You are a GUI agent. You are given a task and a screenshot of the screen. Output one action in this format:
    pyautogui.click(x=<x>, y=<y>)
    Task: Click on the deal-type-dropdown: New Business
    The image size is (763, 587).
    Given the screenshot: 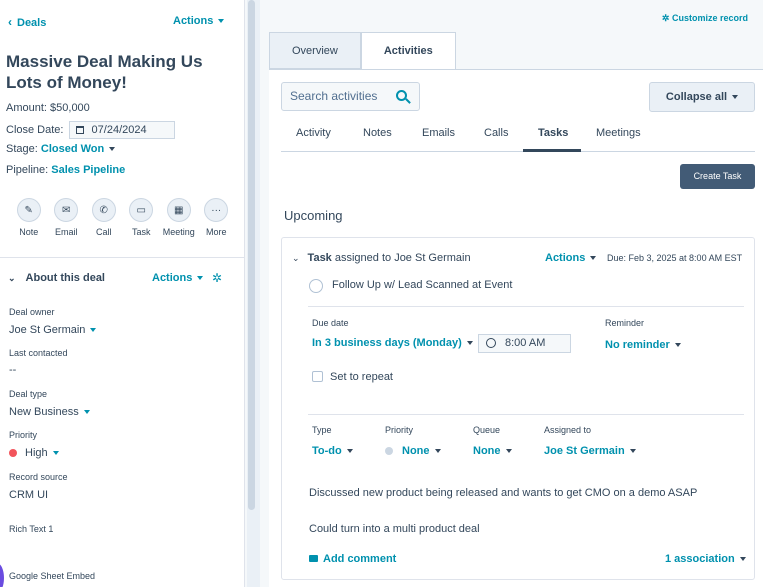 What is the action you would take?
    pyautogui.click(x=49, y=412)
    